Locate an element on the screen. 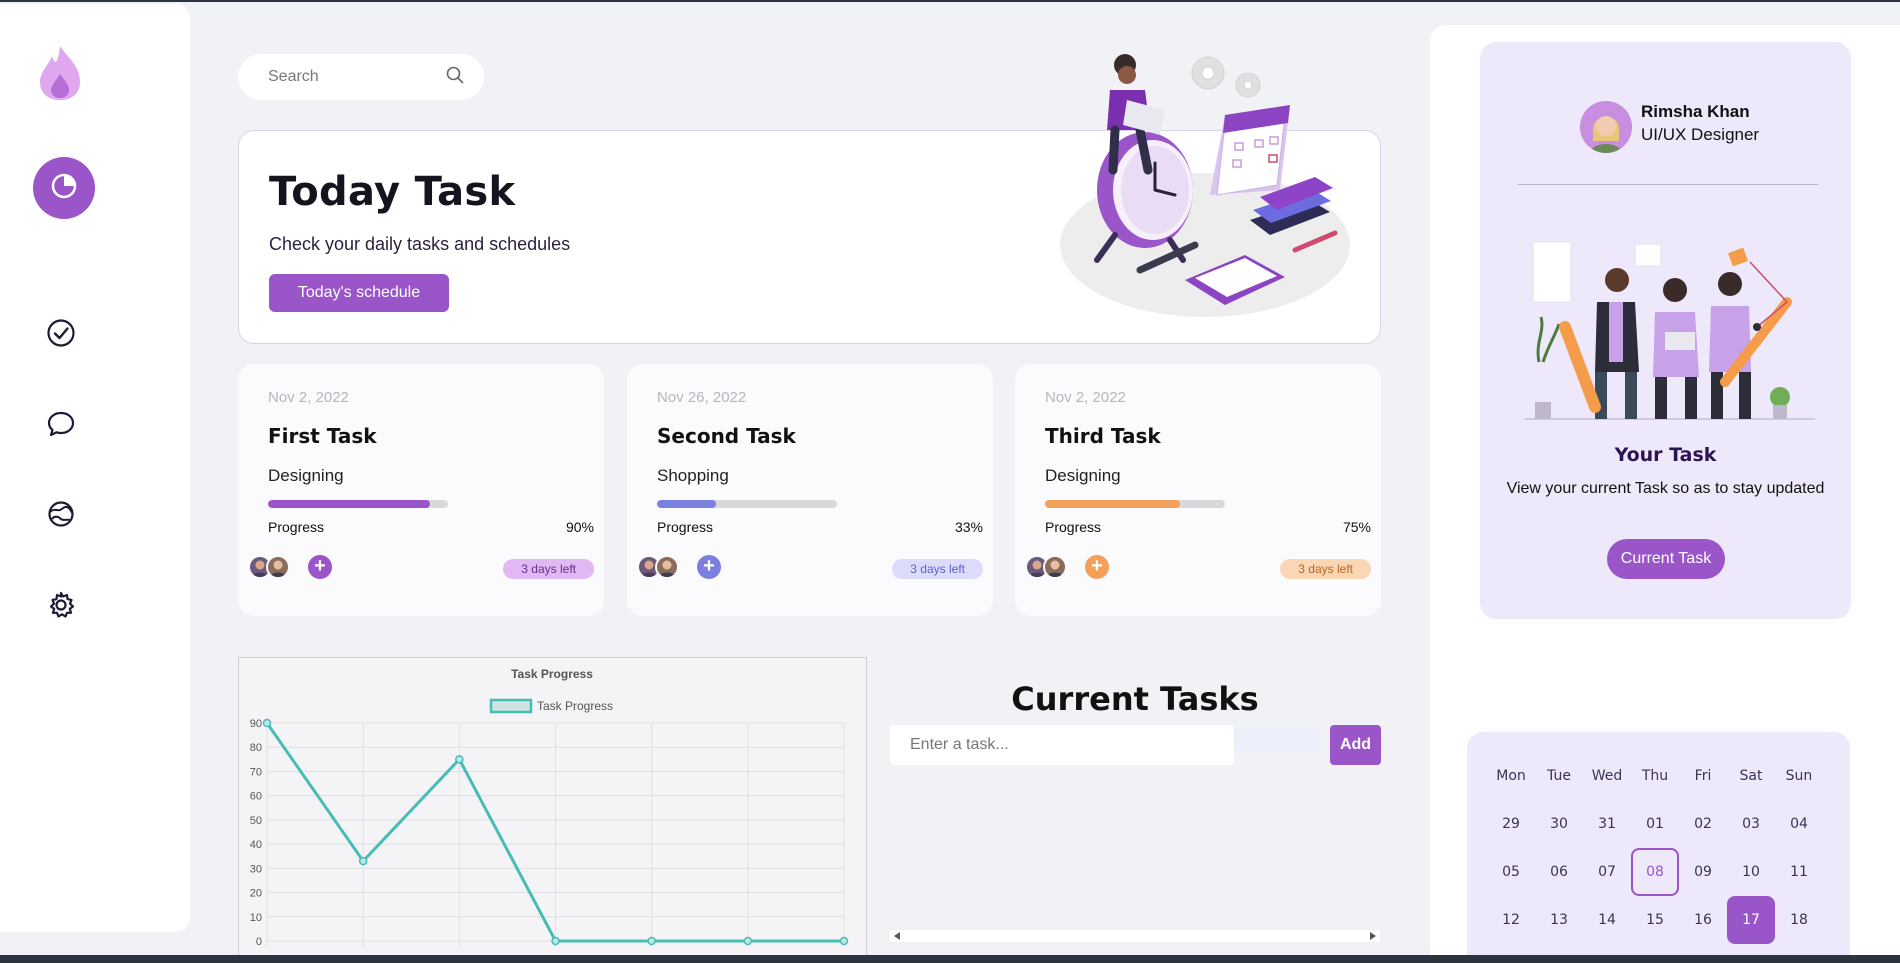 Image resolution: width=1900 pixels, height=963 pixels. search-icon is located at coordinates (455, 77).